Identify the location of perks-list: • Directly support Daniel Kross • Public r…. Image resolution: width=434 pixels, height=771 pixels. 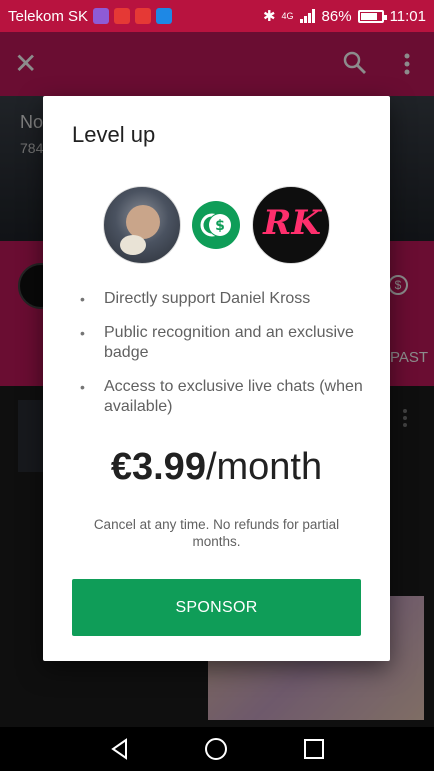
(225, 360).